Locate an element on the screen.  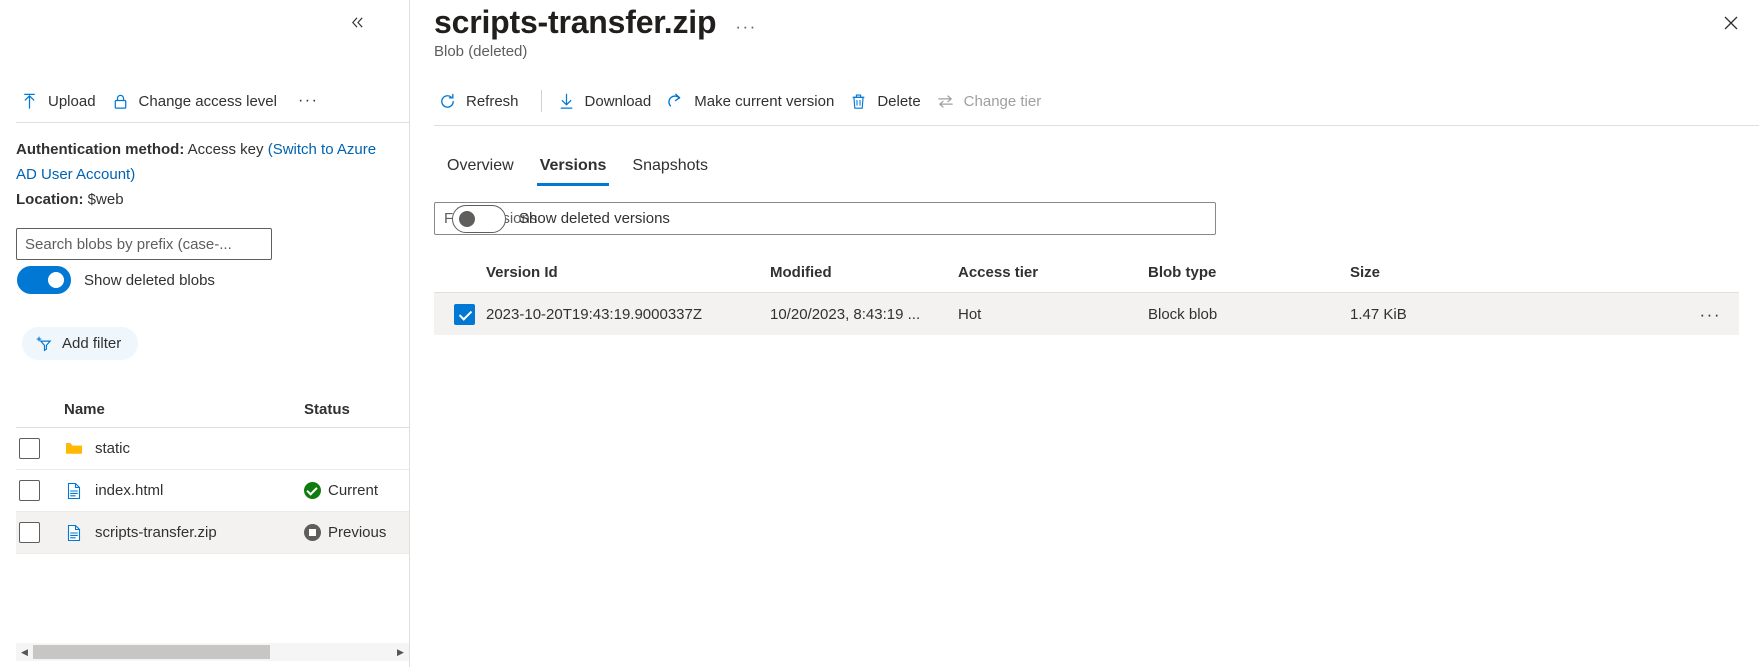
upload-label: Upload is located at coordinates (72, 101).